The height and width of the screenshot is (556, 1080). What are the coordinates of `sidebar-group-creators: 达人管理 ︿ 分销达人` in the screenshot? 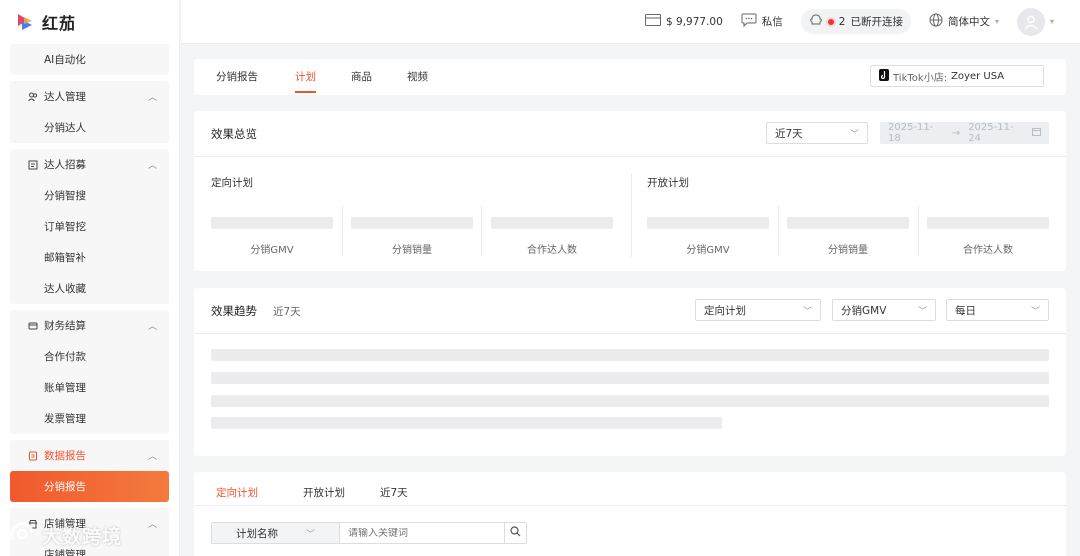 It's located at (89, 112).